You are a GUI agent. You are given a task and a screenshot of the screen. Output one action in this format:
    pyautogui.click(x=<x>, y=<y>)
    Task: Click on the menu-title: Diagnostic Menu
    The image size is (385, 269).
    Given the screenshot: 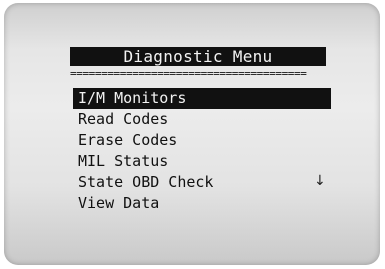 What is the action you would take?
    pyautogui.click(x=198, y=56)
    